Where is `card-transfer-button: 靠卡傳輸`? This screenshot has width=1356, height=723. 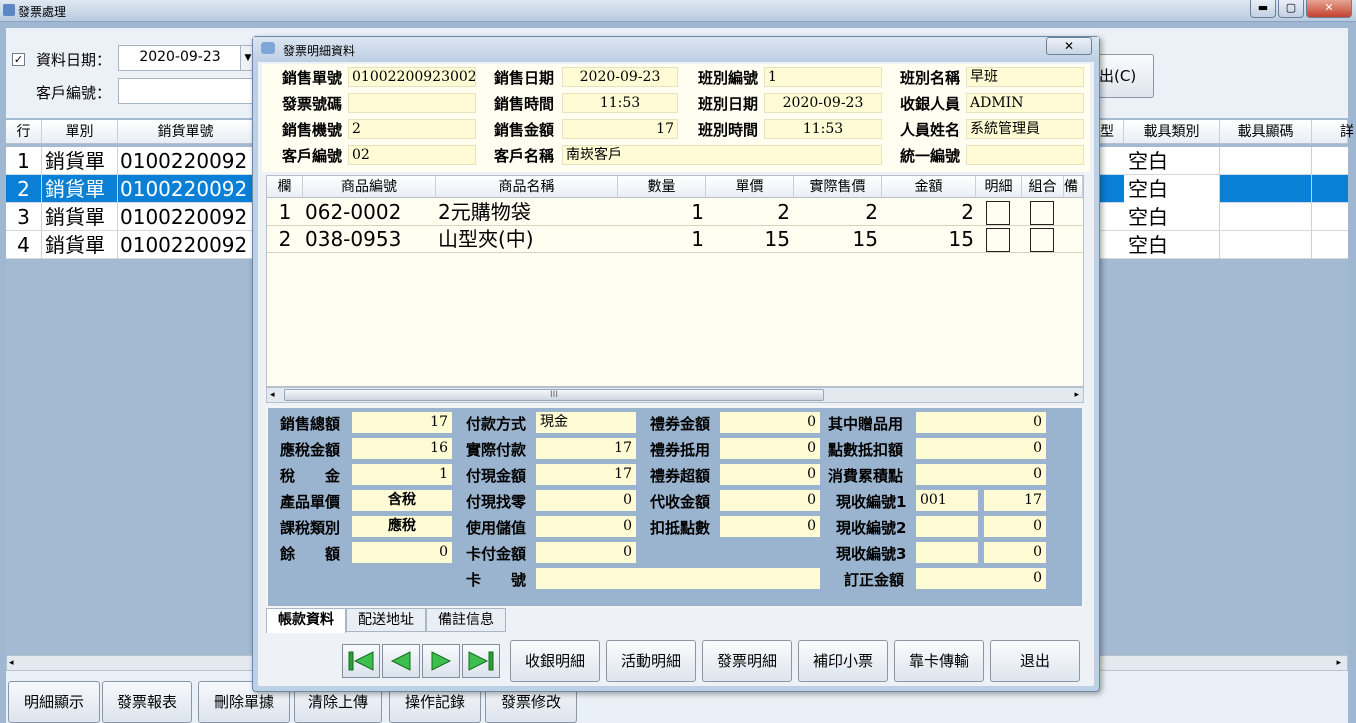 card-transfer-button: 靠卡傳輸 is located at coordinates (939, 661).